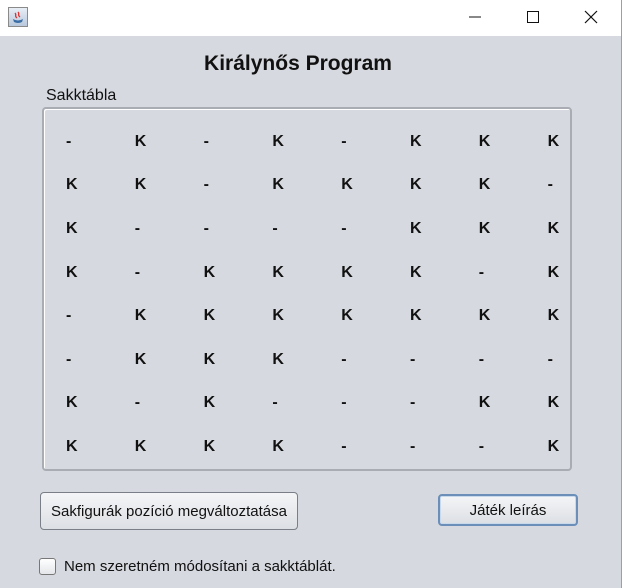  Describe the element at coordinates (200, 566) in the screenshot. I see `lock-board-checkbox-label: Nem szeretném módosítani a sakktáblát.` at that location.